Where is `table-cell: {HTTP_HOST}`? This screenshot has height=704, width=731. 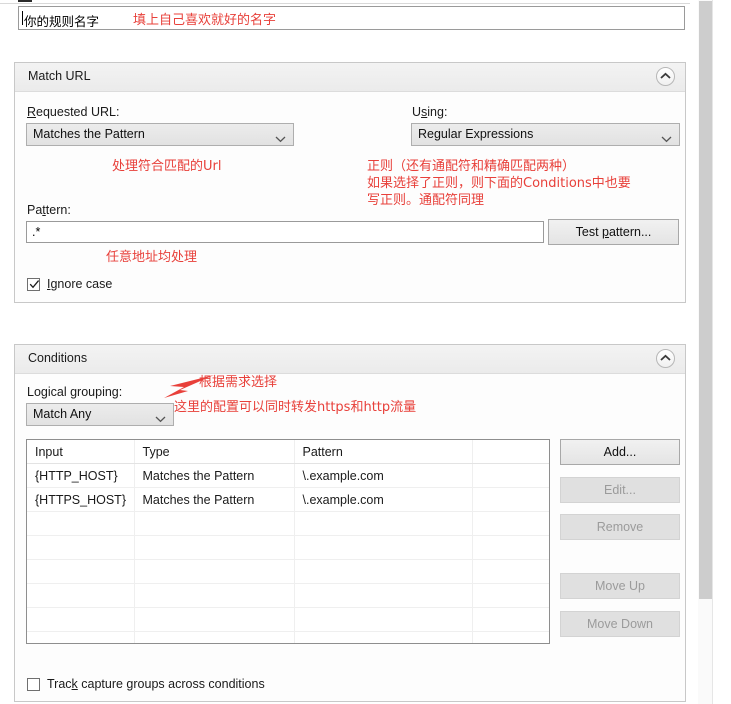
table-cell: {HTTP_HOST} is located at coordinates (81, 475).